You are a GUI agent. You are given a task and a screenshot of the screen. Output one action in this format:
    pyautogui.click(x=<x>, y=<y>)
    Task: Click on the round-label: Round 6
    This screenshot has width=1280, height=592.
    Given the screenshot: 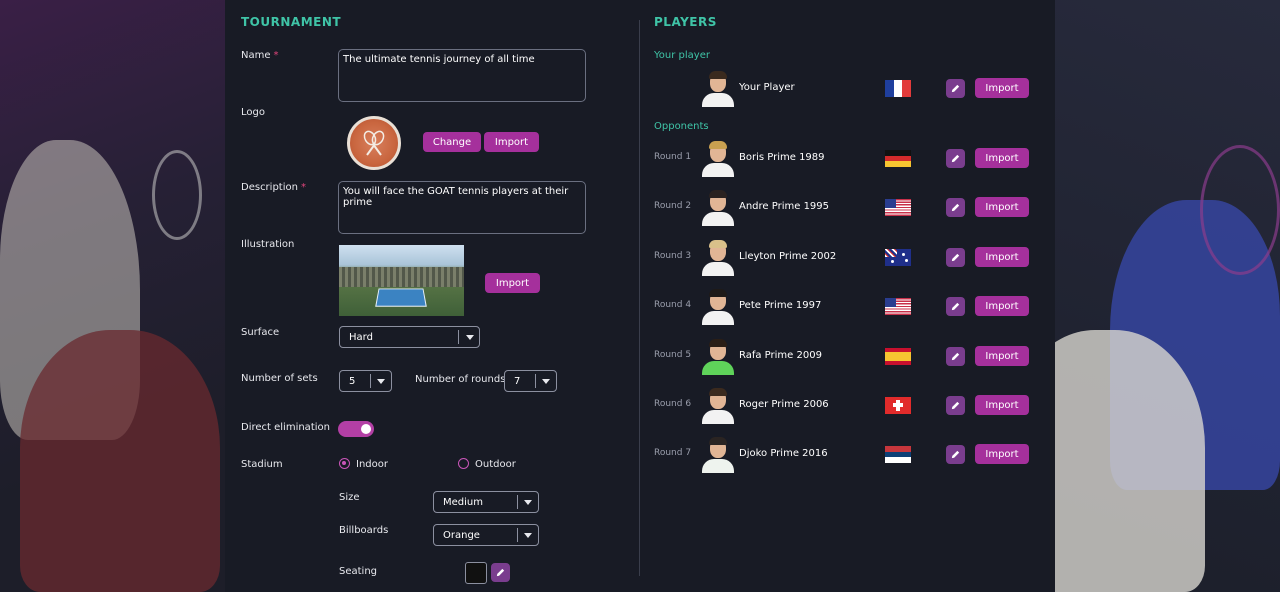 What is the action you would take?
    pyautogui.click(x=673, y=404)
    